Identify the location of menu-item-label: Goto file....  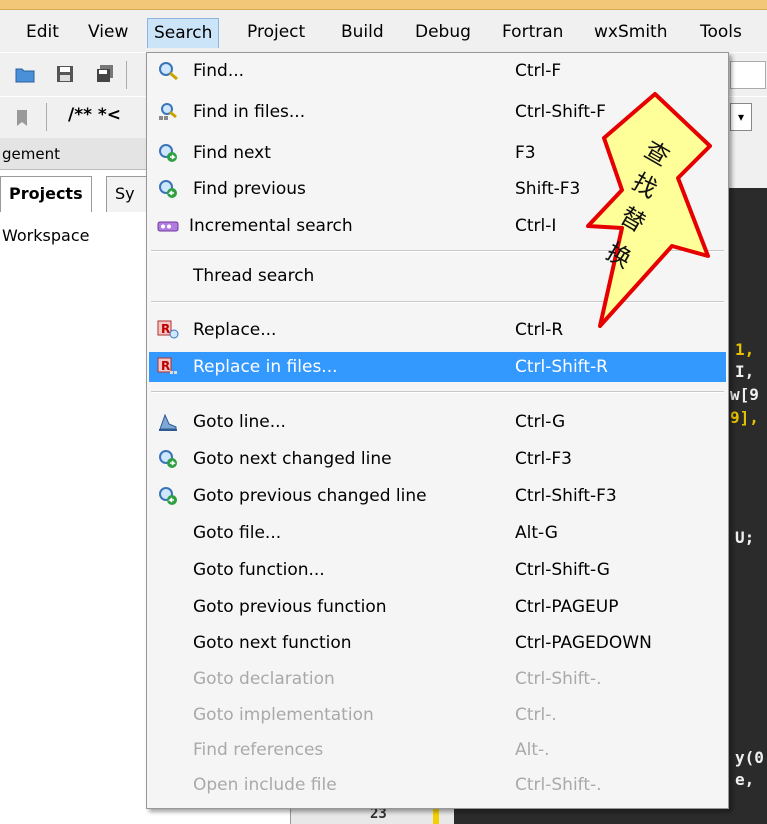
(237, 533).